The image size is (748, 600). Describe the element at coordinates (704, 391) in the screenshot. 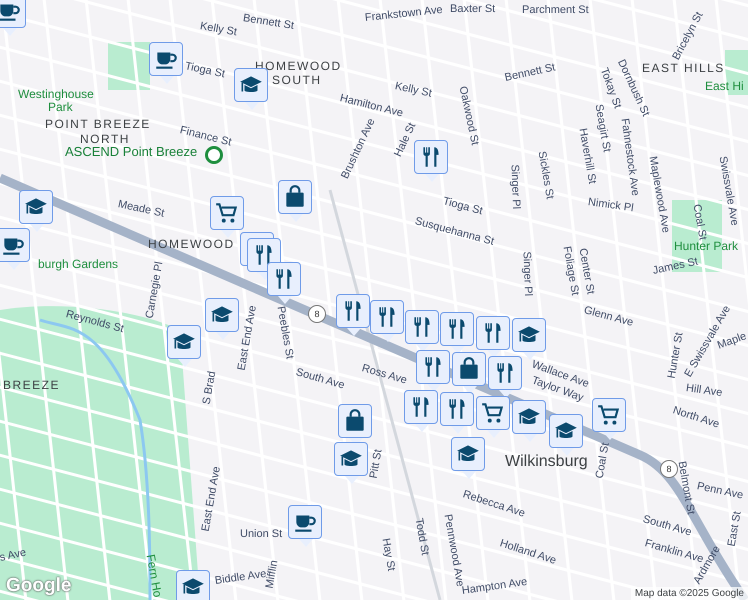

I see `street-label: Hill Ave` at that location.